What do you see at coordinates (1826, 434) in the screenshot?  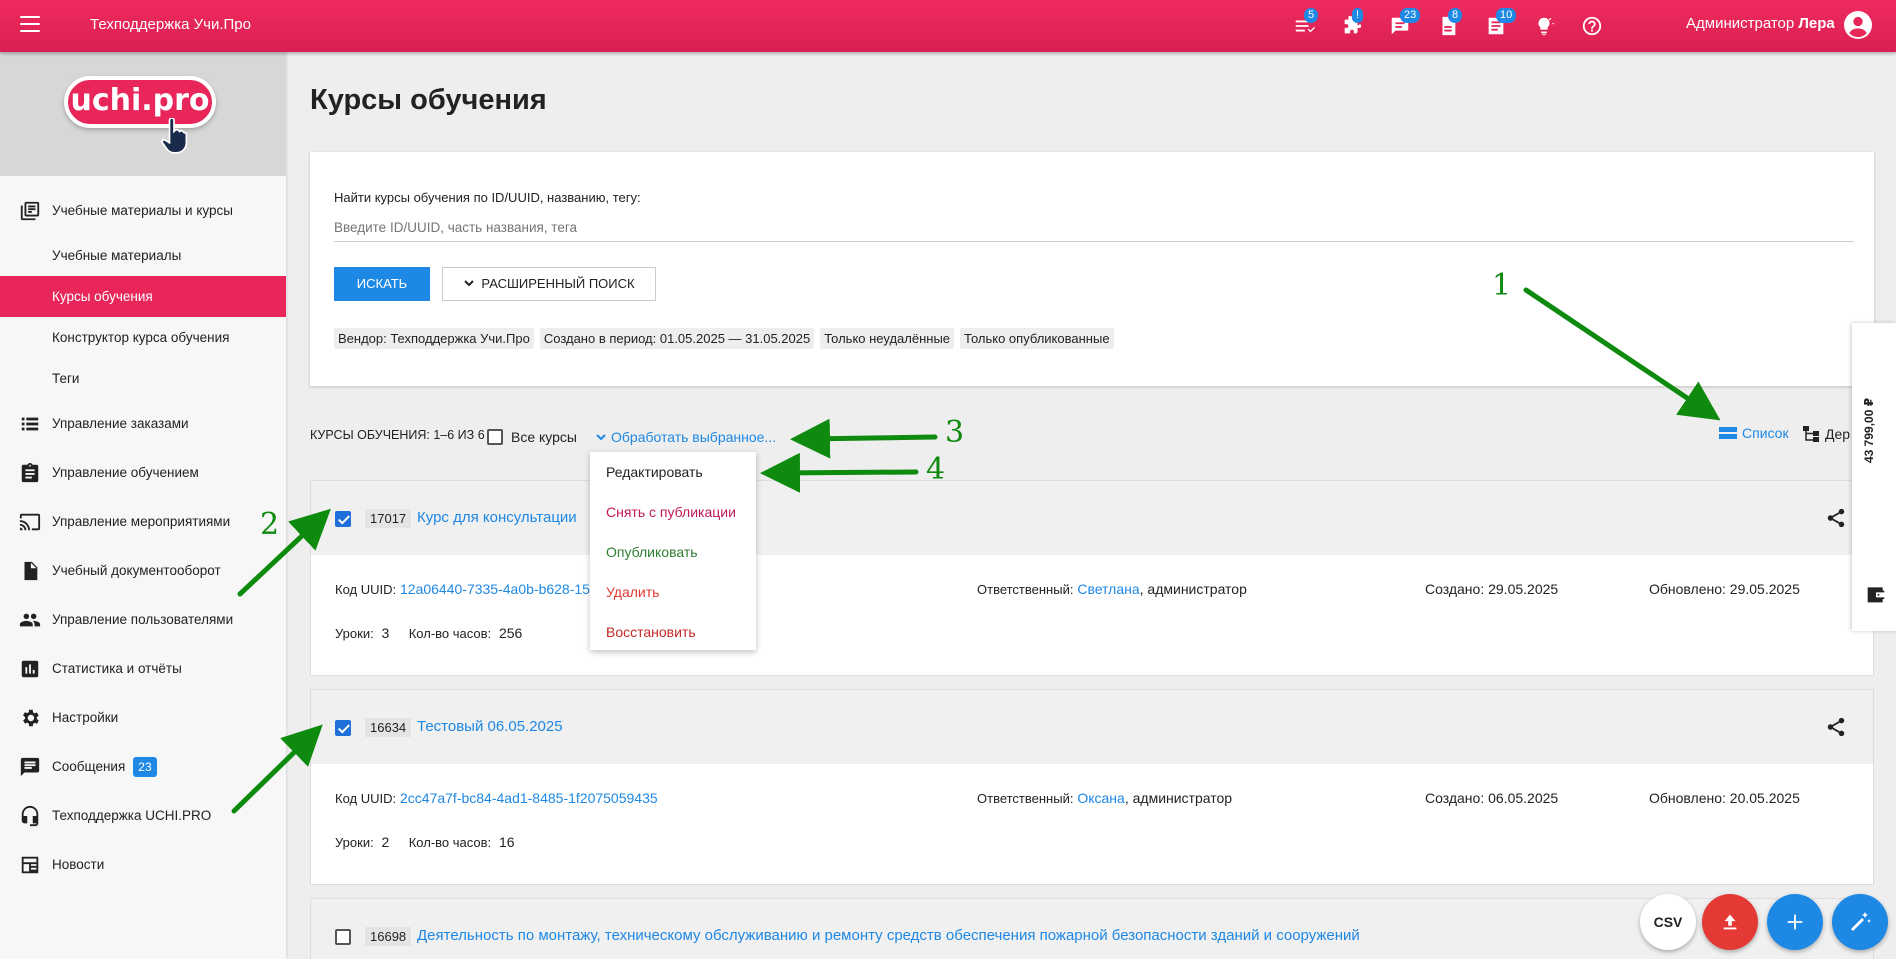 I see `view-tree-button: Дер` at bounding box center [1826, 434].